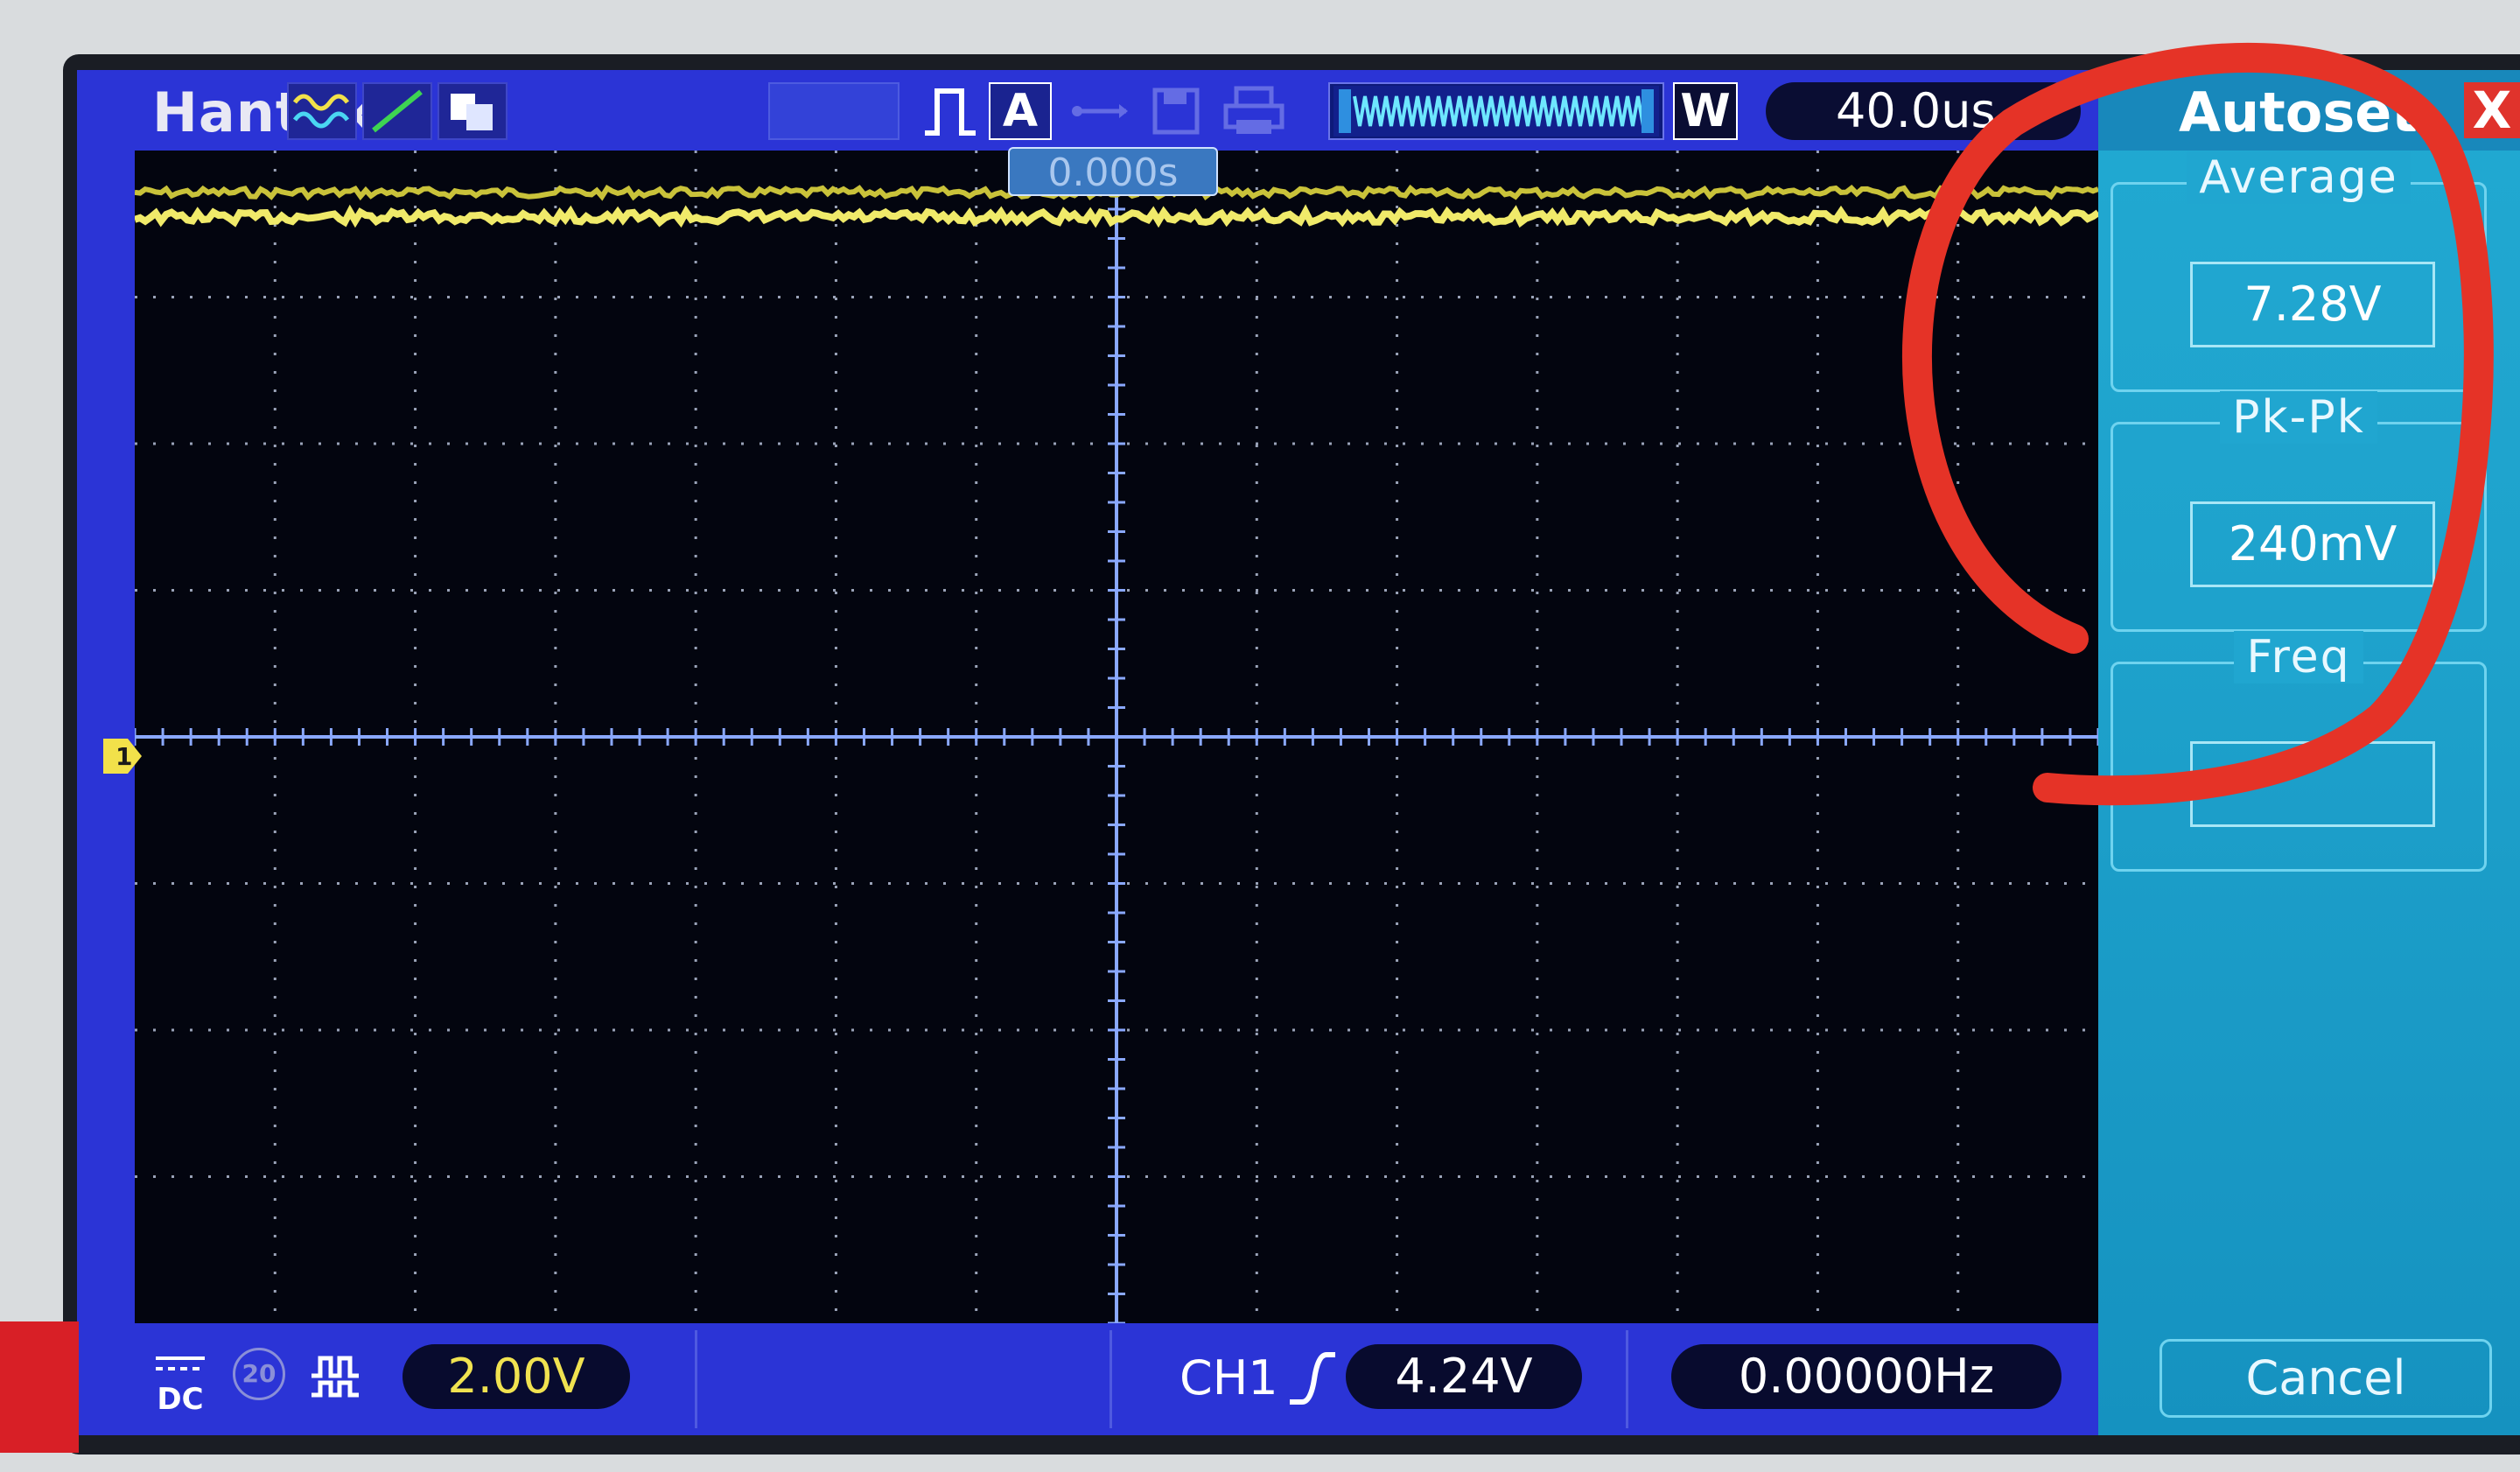 The height and width of the screenshot is (1472, 2520). I want to click on panel-title-bar: Autoset X, so click(2309, 111).